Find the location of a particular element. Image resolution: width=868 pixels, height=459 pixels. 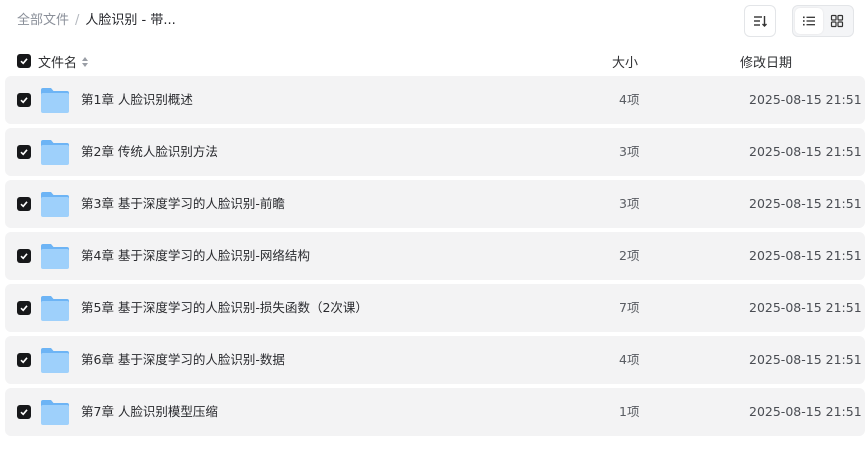

file-name: 第4章 基于深度学习的人脸识别-网络结构 is located at coordinates (195, 256).